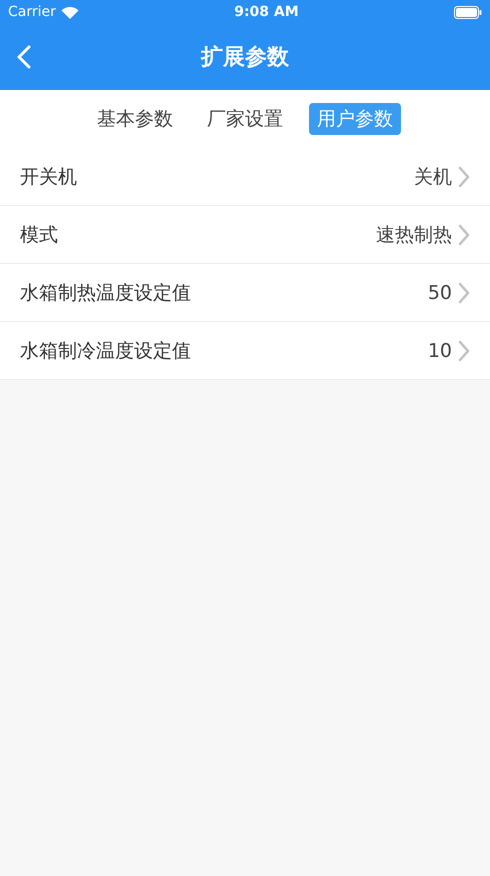  I want to click on battery-icon, so click(468, 12).